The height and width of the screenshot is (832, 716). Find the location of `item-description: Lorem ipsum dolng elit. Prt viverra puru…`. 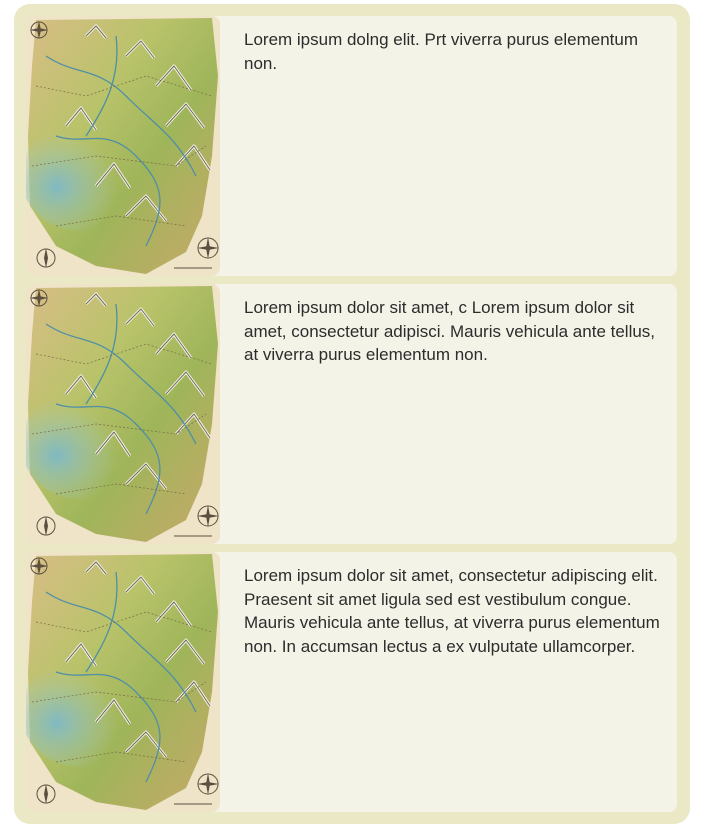

item-description: Lorem ipsum dolng elit. Prt viverra puru… is located at coordinates (441, 51).